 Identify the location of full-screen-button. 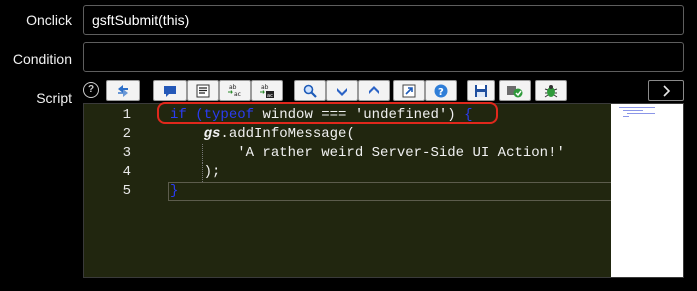
(409, 90).